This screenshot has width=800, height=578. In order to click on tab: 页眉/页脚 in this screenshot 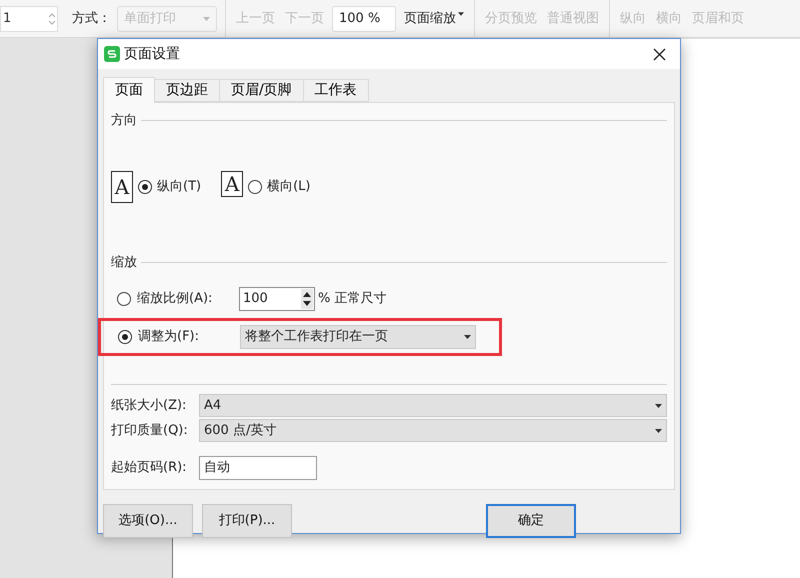, I will do `click(261, 90)`.